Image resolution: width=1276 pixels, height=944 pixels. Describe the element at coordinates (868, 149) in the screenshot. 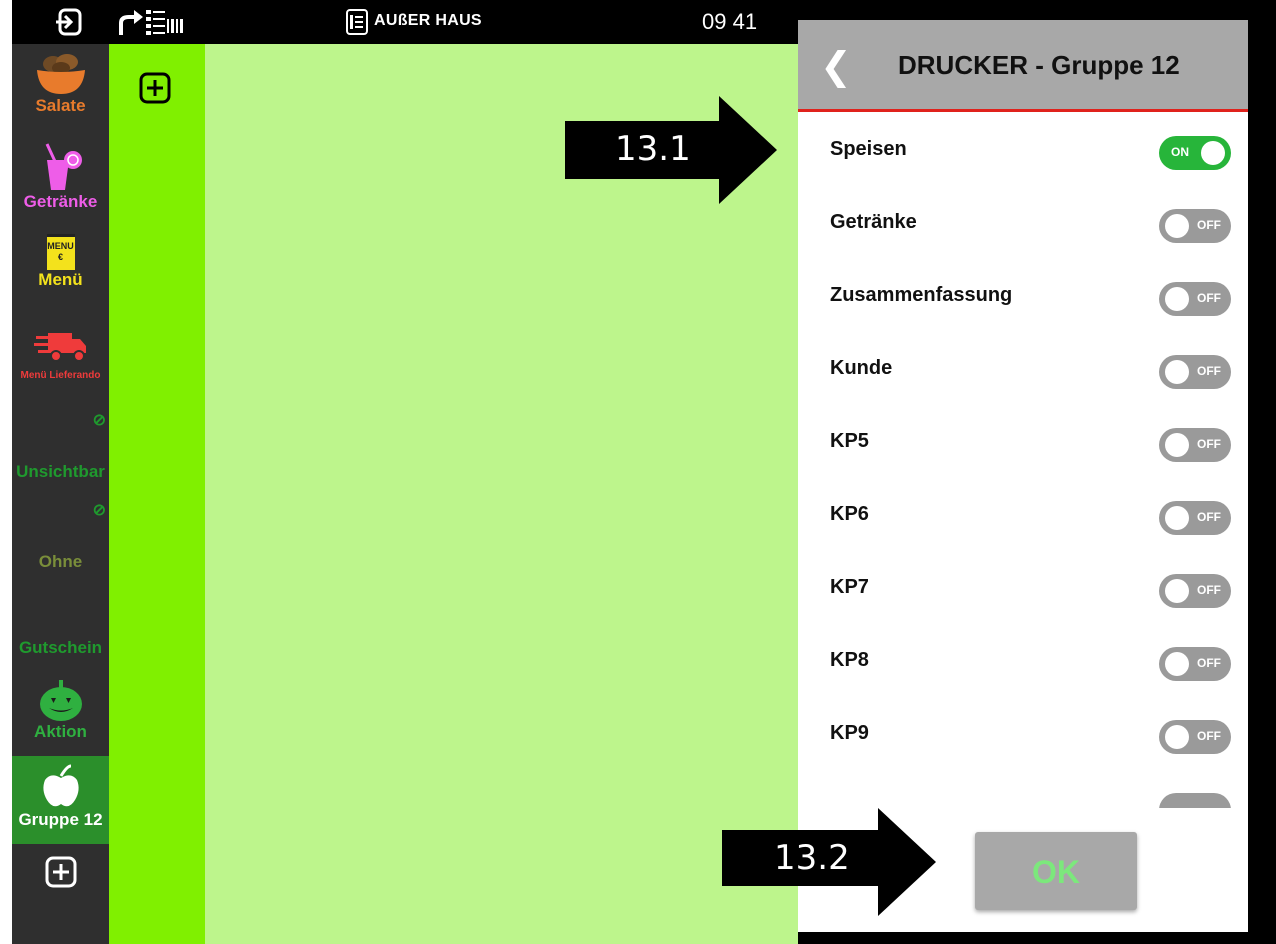

I see `printer-name: Speisen` at that location.